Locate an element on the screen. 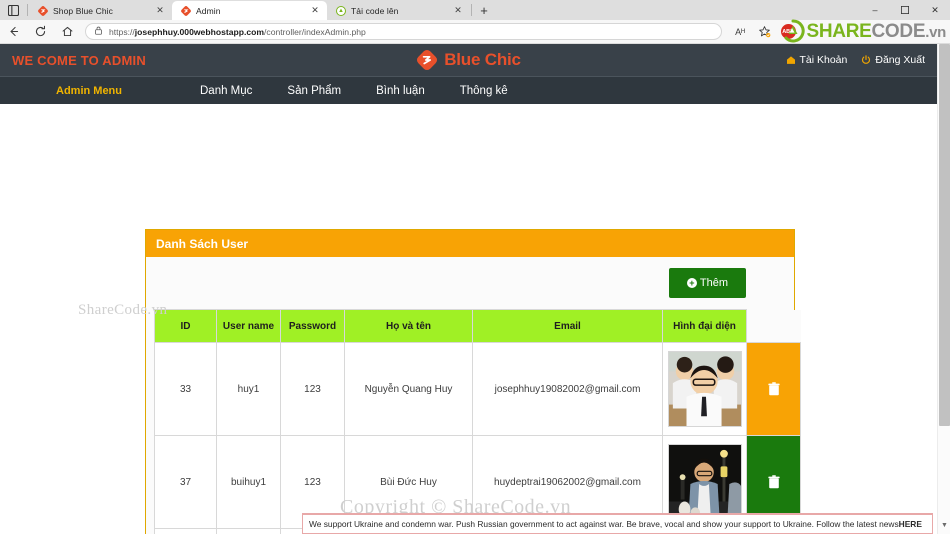 The image size is (950, 534). add-user-button: + Thêm is located at coordinates (707, 283).